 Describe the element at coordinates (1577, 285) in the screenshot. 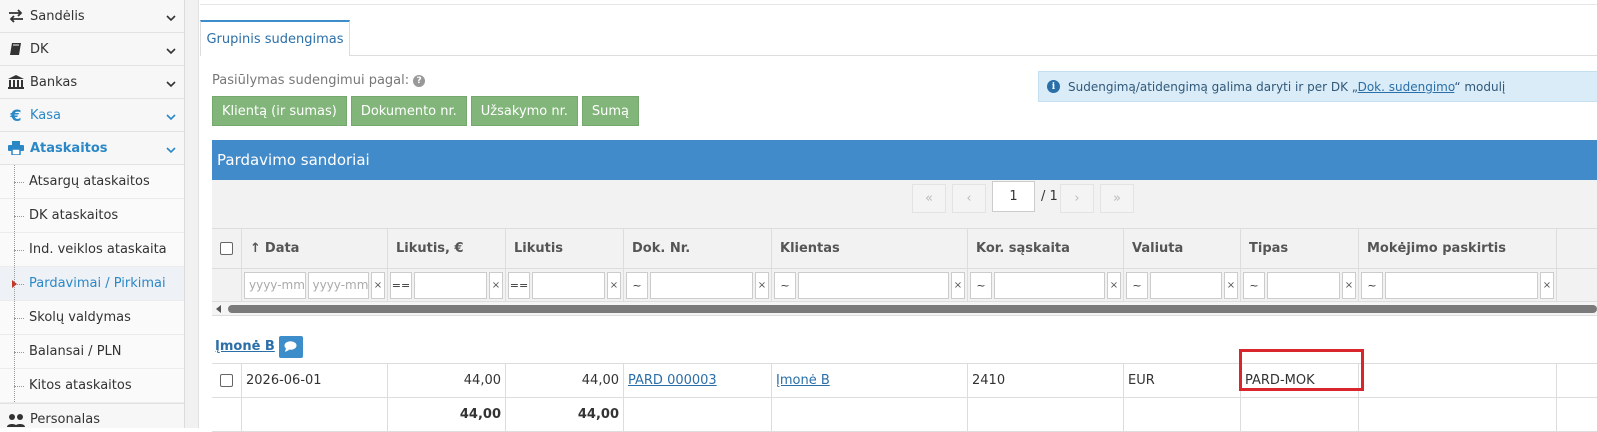

I see `filter-cell-extra` at that location.